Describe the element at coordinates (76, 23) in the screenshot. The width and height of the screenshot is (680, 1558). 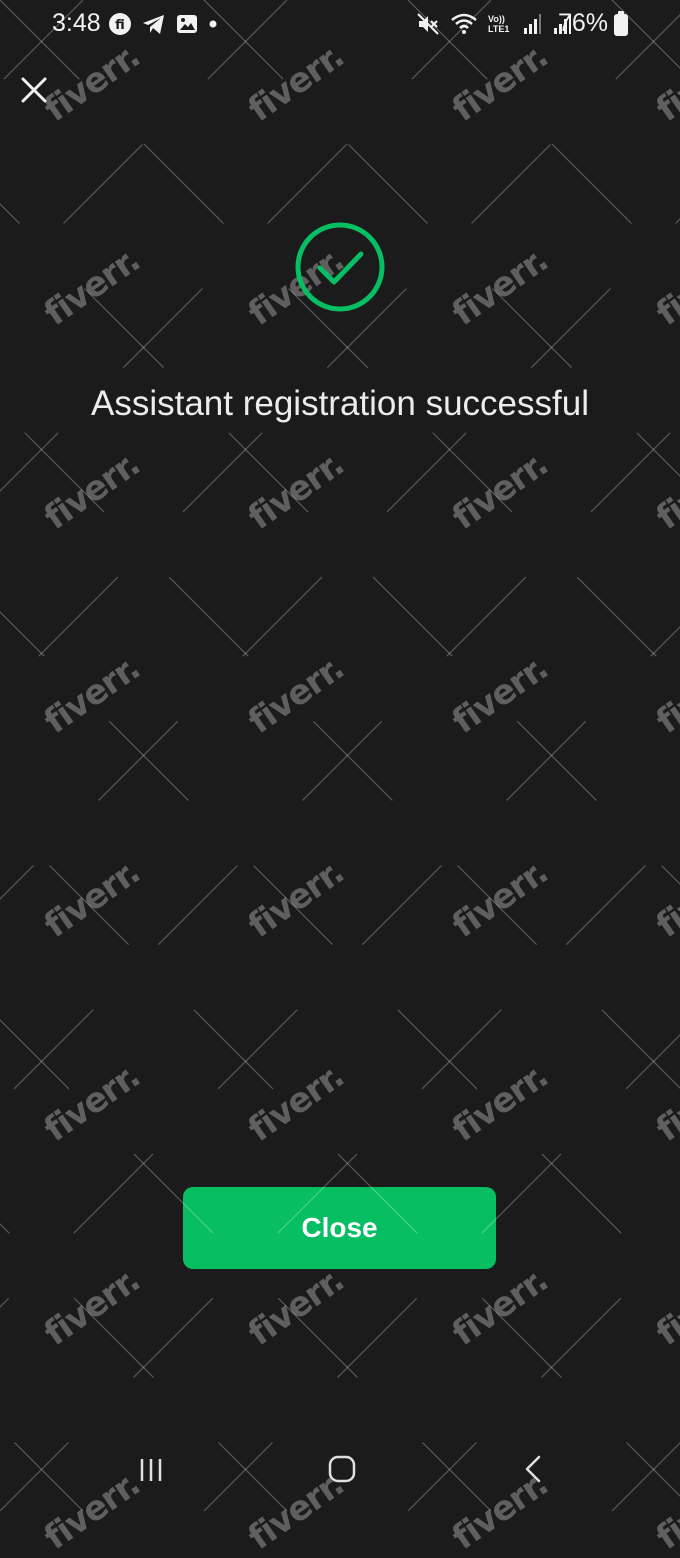
I see `status-time: 3:48` at that location.